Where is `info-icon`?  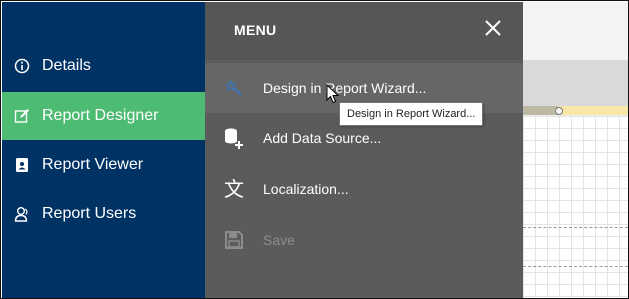 info-icon is located at coordinates (22, 66).